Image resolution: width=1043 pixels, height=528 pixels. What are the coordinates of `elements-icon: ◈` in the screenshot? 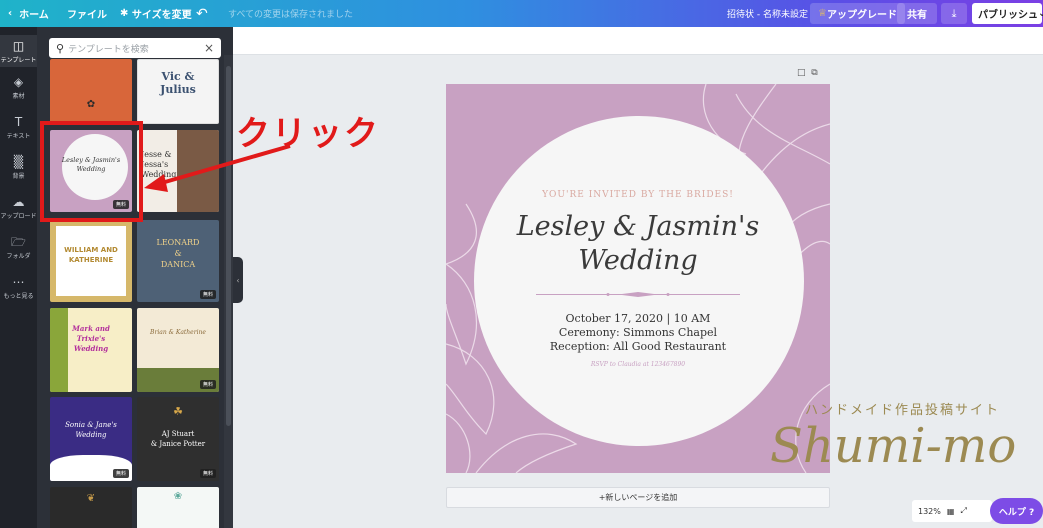 It's located at (18, 82).